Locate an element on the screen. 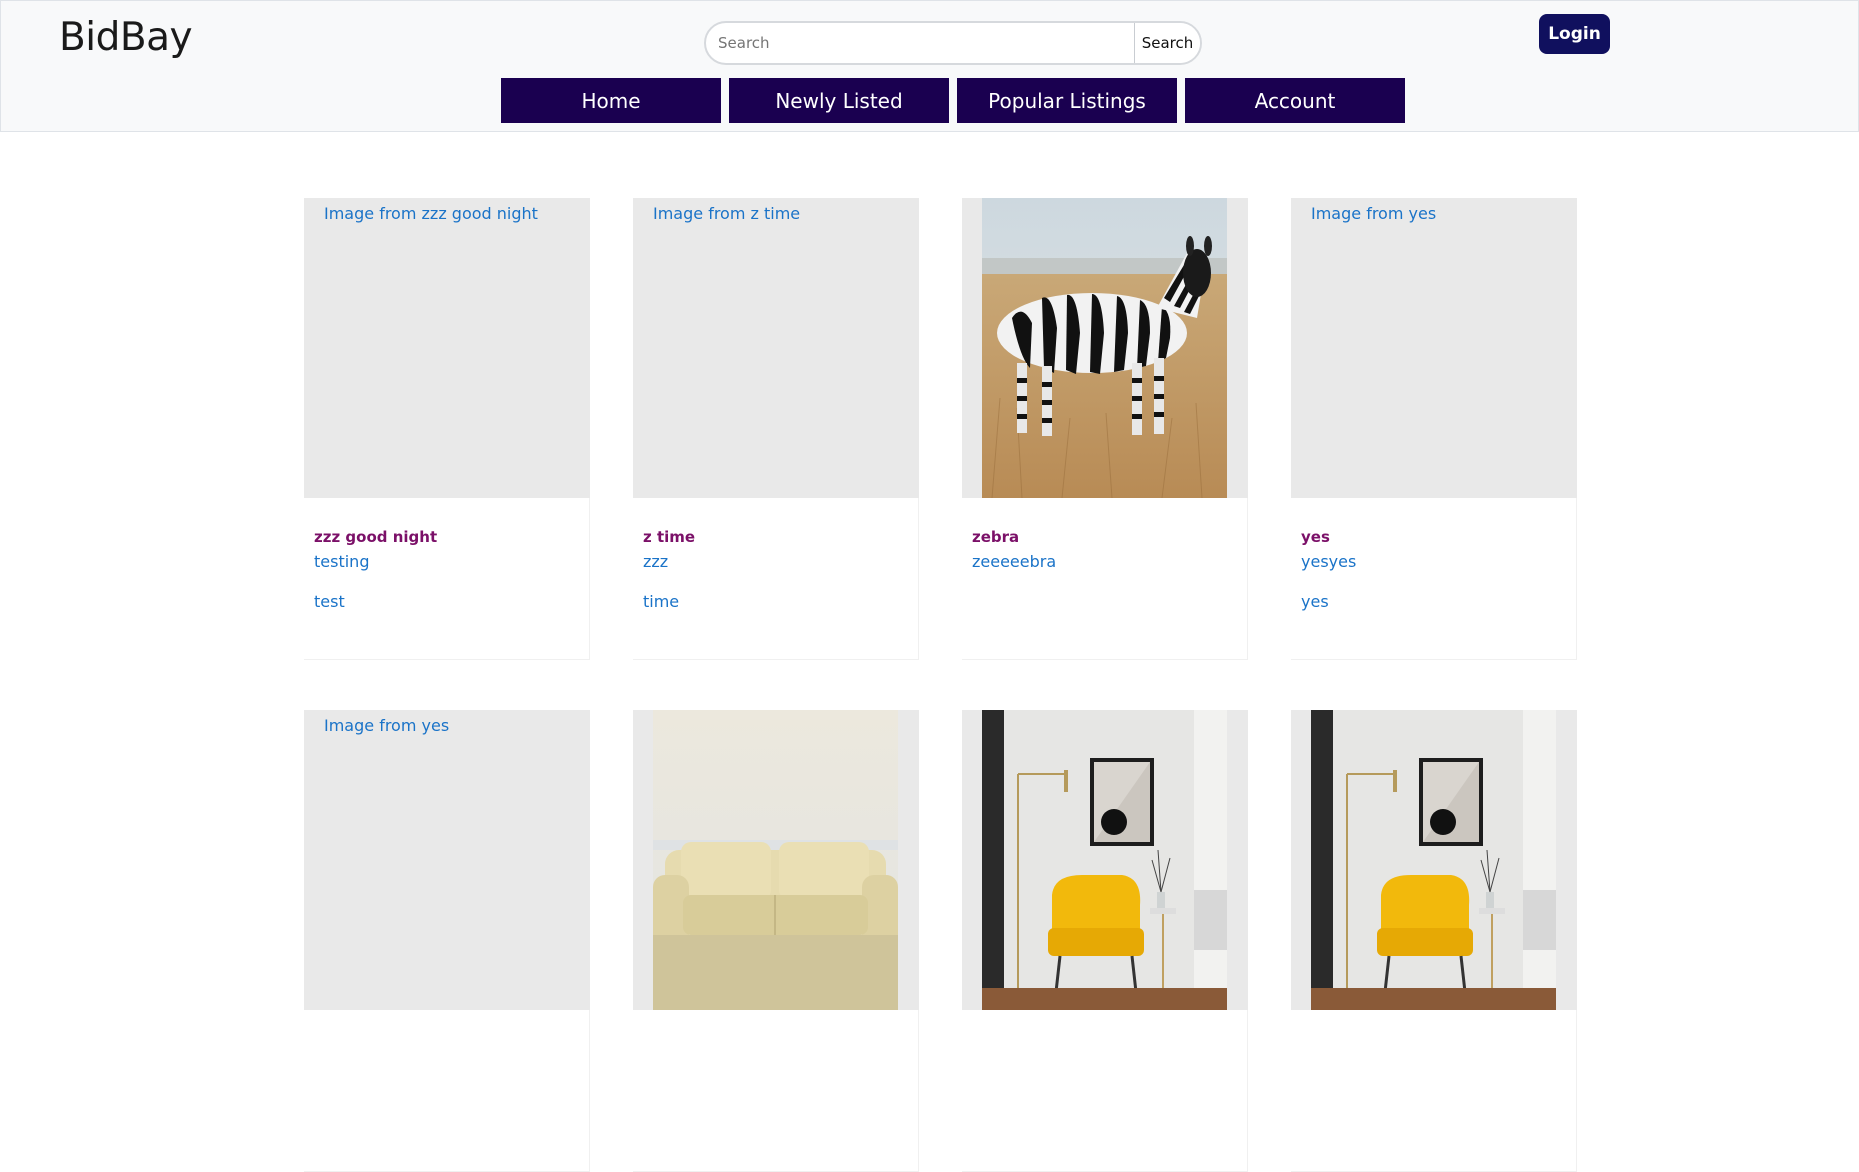 Image resolution: width=1859 pixels, height=1172 pixels. nav-newly-listed: Newly Listed is located at coordinates (839, 100).